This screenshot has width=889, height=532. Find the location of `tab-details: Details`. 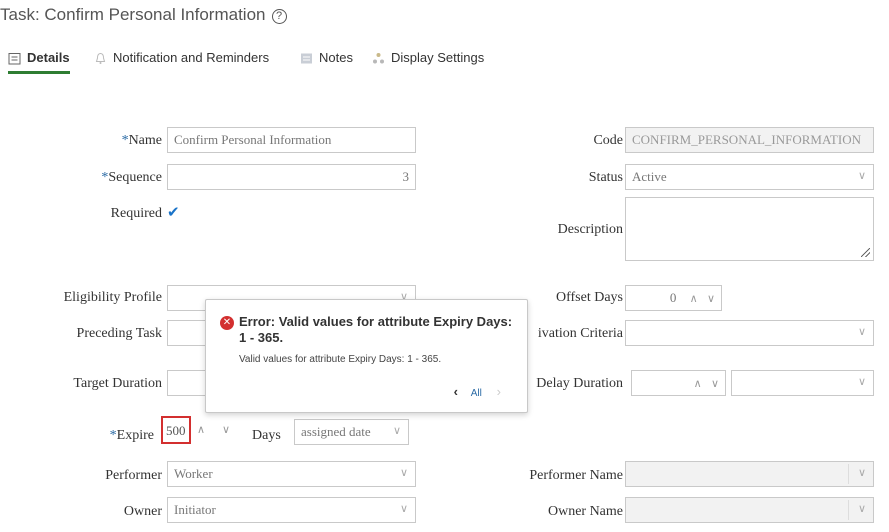

tab-details: Details is located at coordinates (39, 62).